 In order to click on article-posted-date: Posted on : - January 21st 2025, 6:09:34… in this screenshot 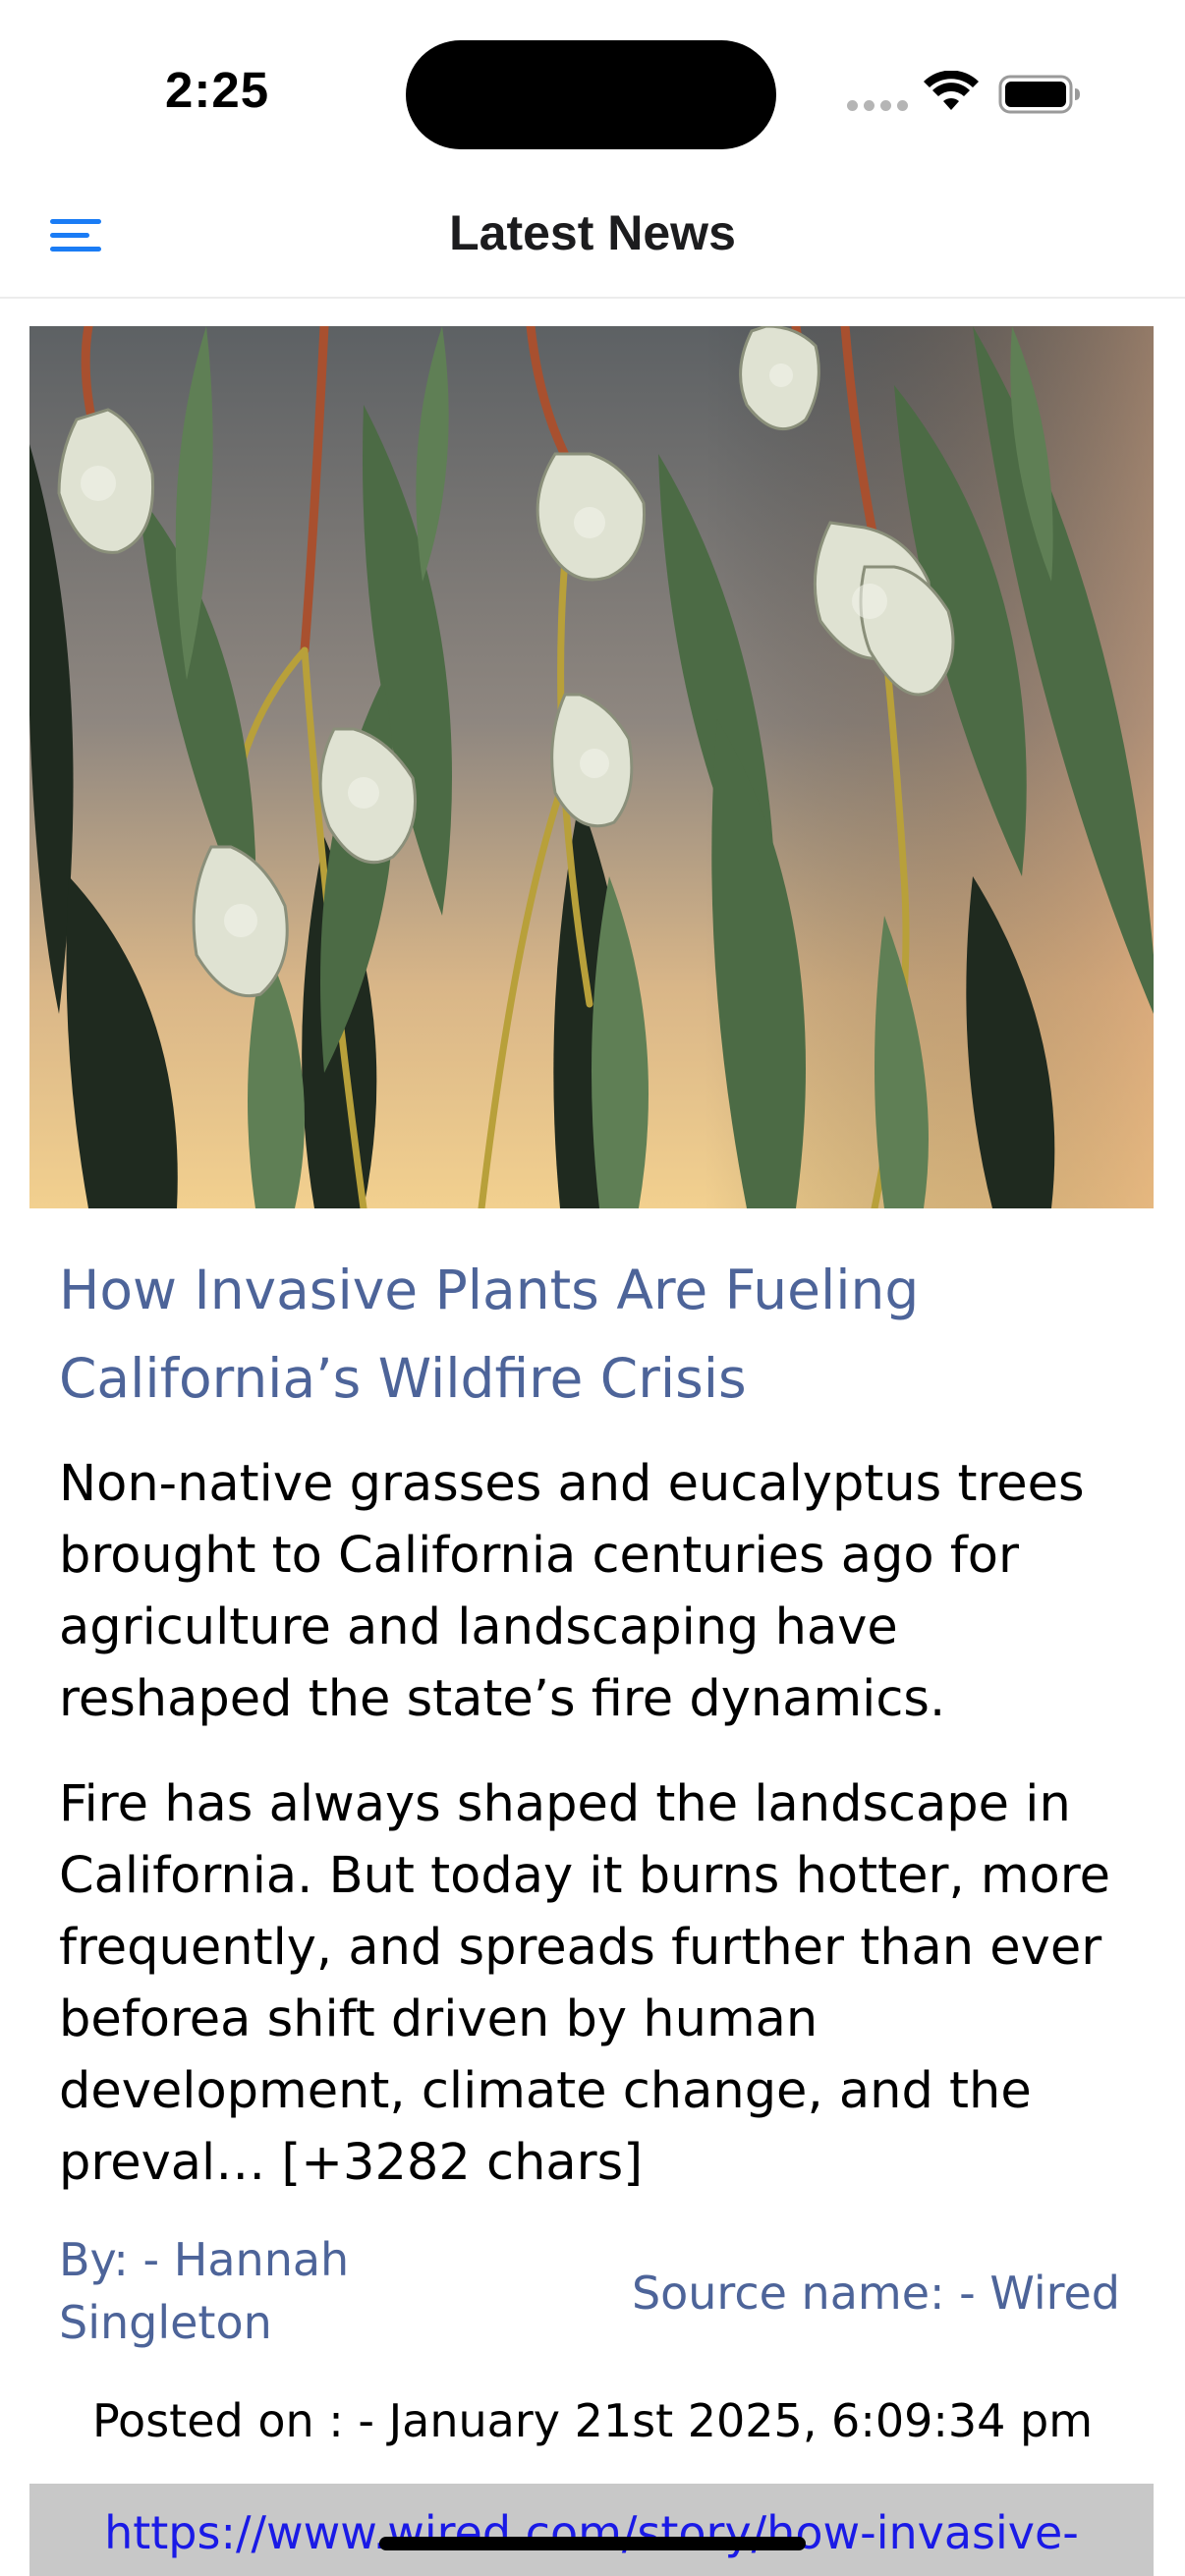, I will do `click(592, 2420)`.